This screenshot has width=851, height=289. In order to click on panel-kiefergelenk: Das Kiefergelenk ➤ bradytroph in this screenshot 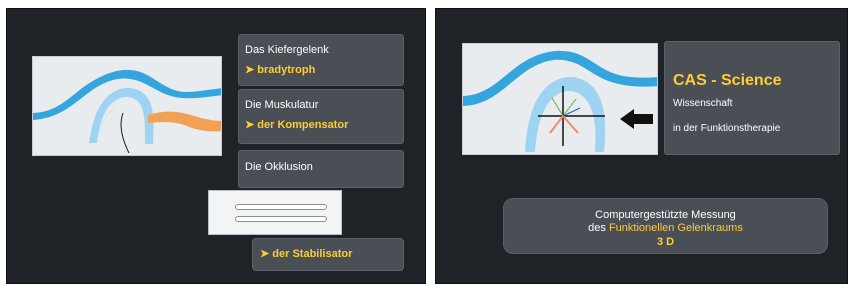, I will do `click(321, 60)`.